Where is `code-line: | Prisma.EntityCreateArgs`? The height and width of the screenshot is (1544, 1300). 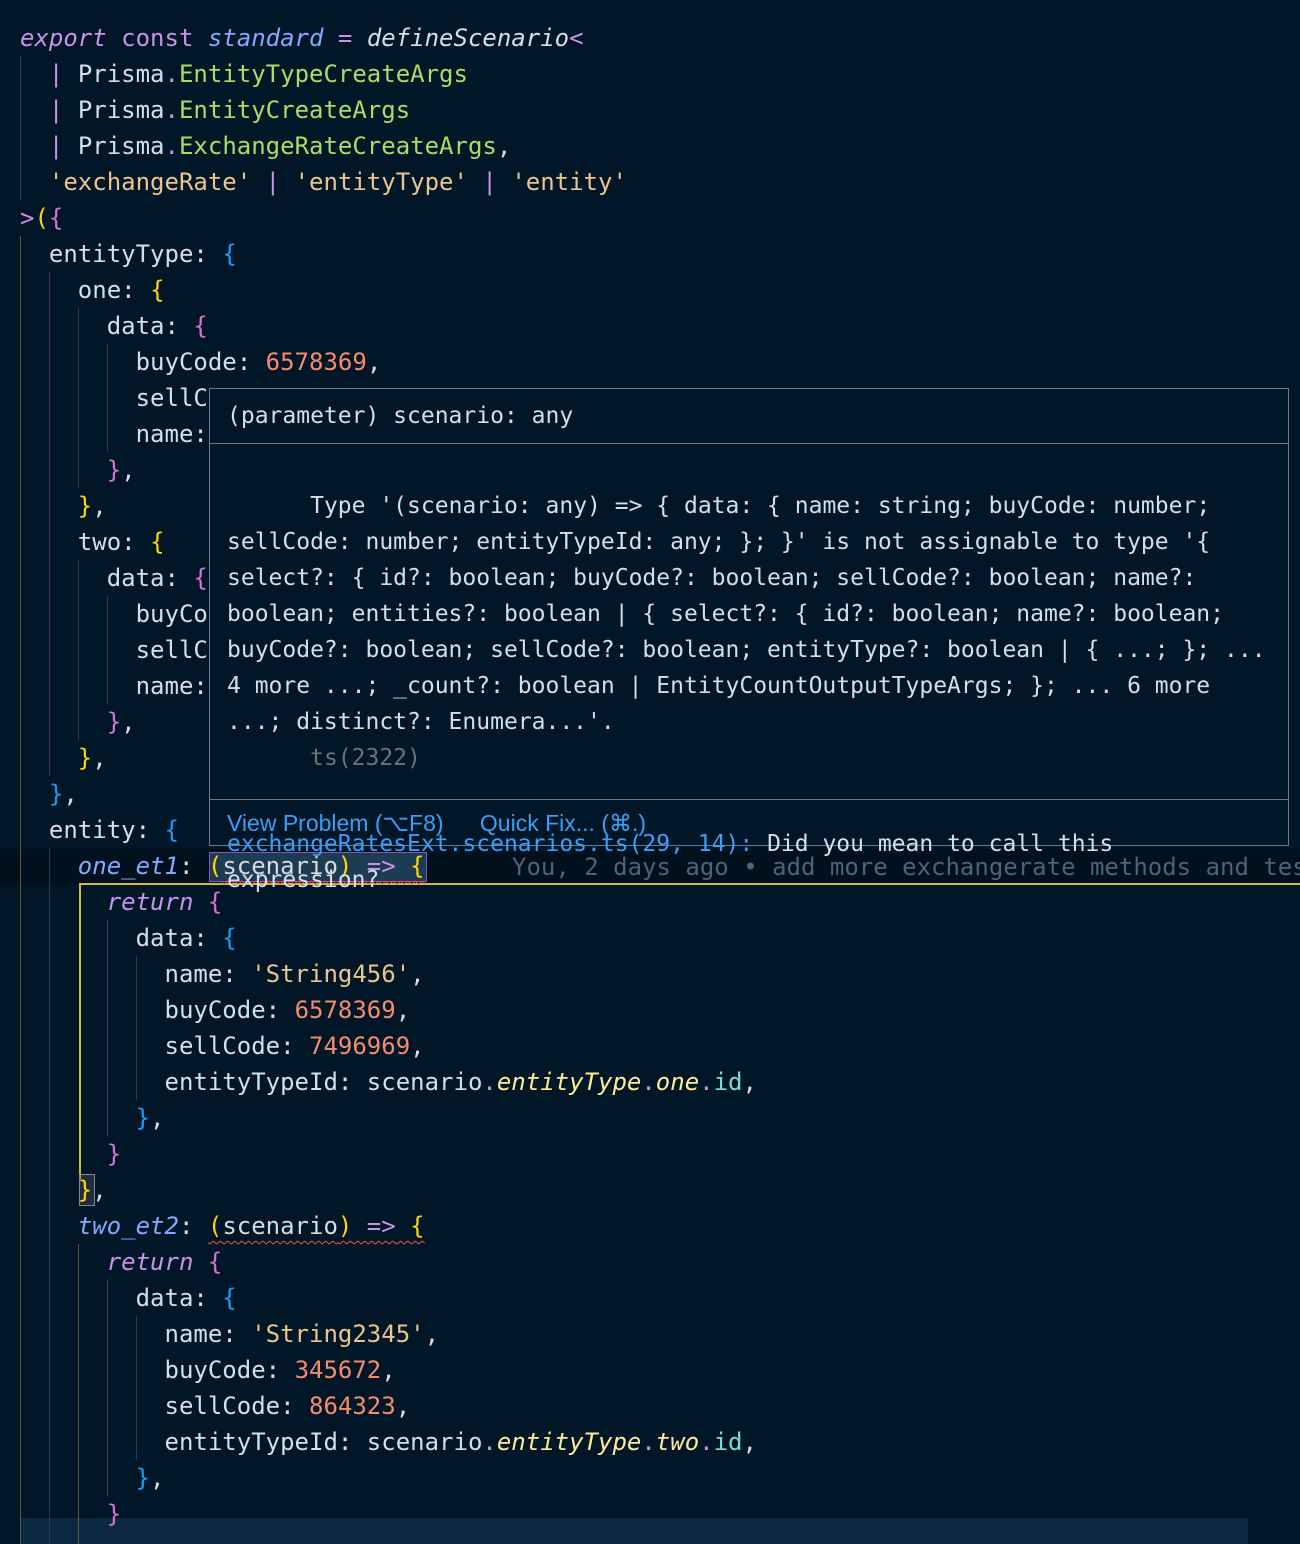 code-line: | Prisma.EntityCreateArgs is located at coordinates (215, 110).